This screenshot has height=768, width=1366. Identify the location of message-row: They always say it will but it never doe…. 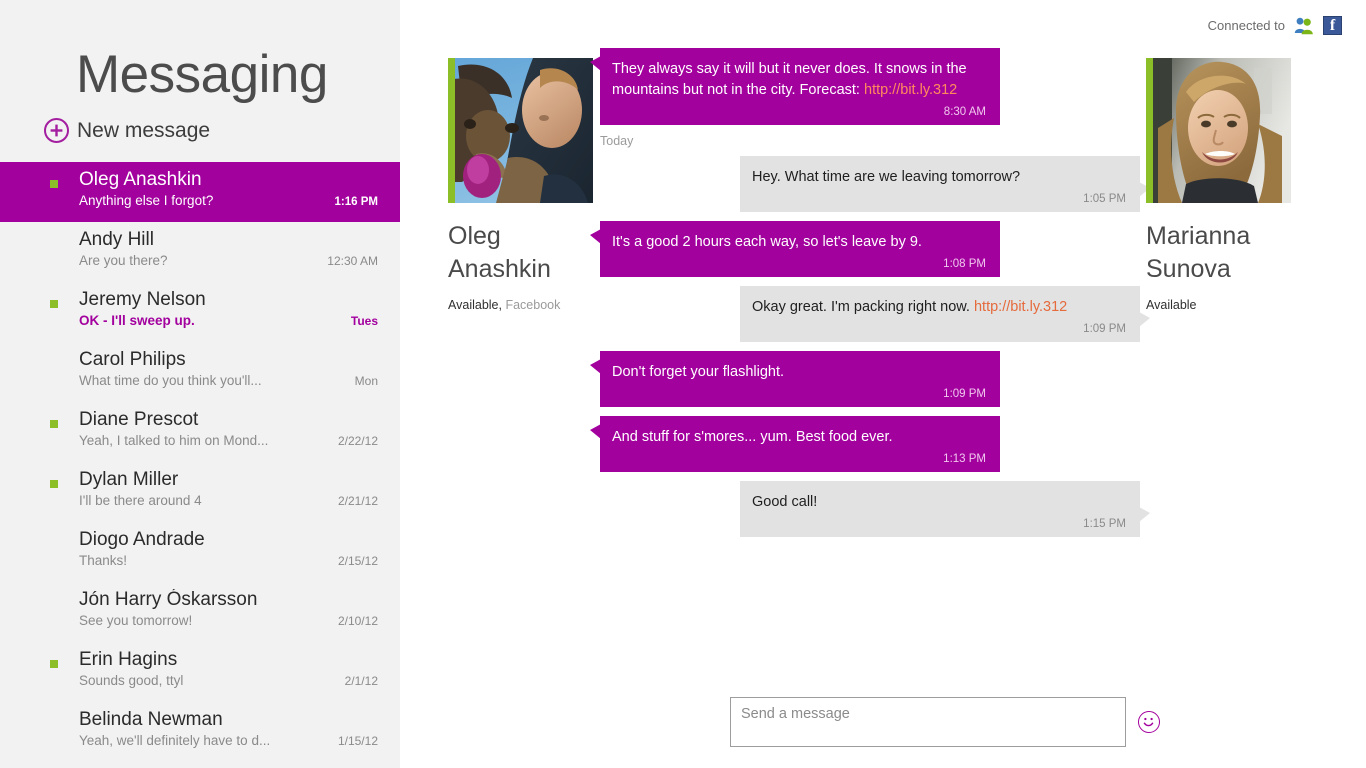
(870, 86).